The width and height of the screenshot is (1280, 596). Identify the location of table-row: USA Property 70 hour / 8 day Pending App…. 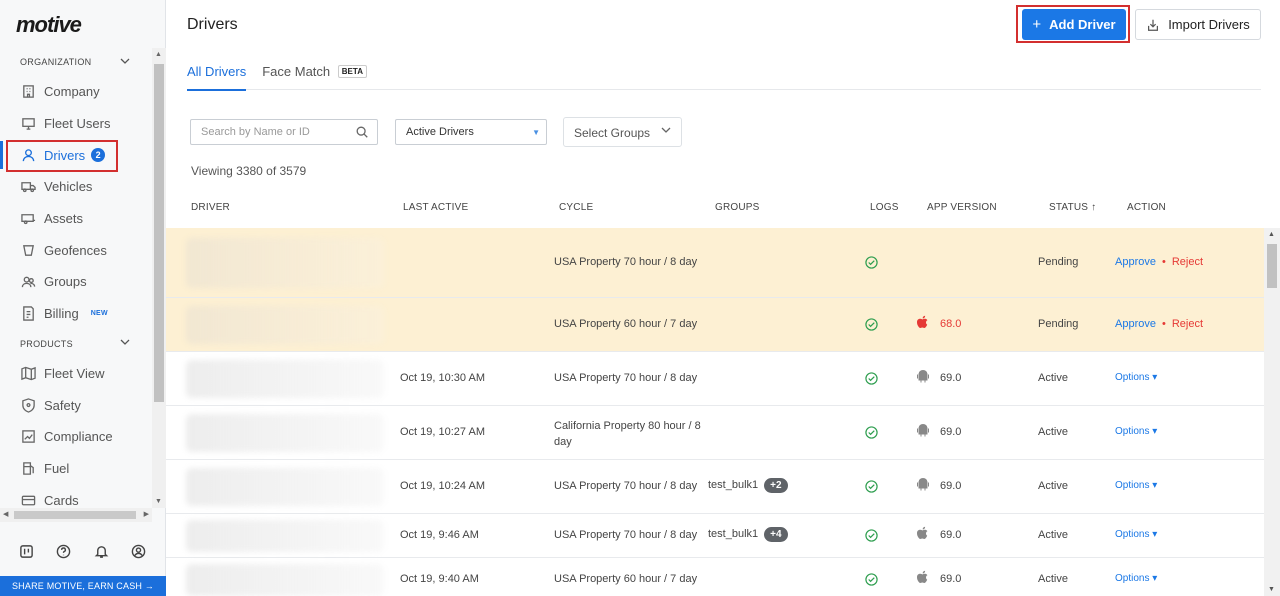
(715, 263).